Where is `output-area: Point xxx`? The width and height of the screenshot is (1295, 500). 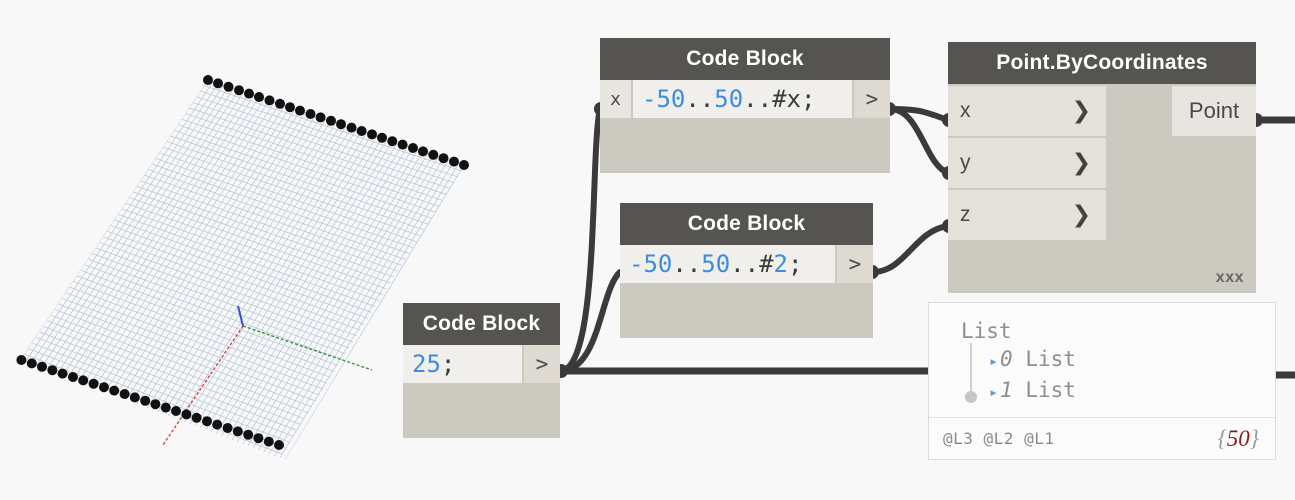 output-area: Point xxx is located at coordinates (1181, 188).